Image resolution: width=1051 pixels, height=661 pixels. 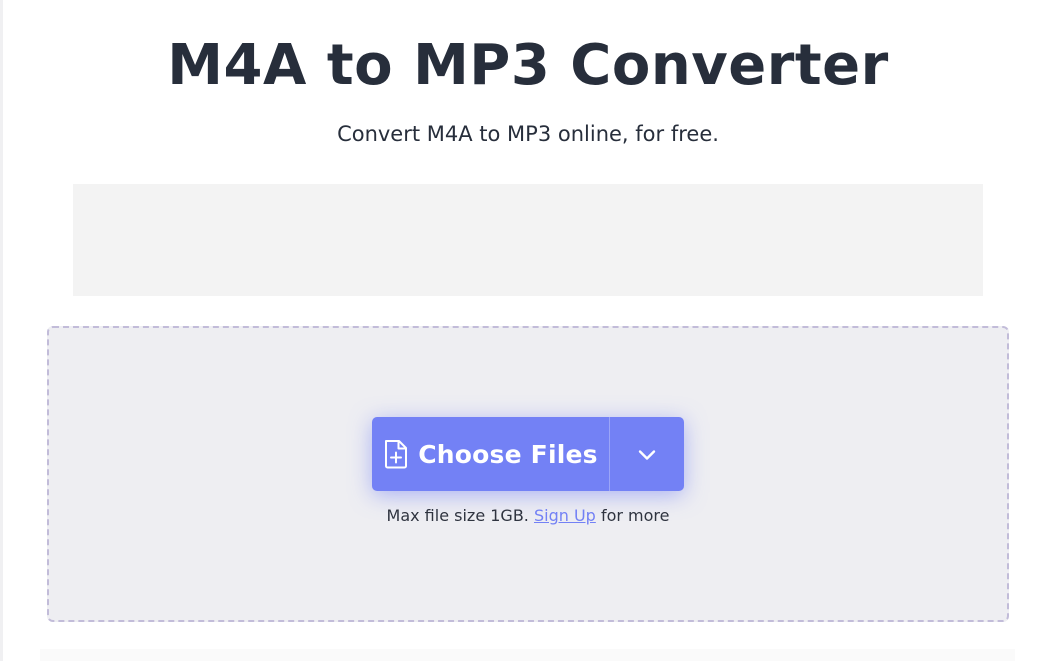 I want to click on page-subtitle: Convert M4A to MP3 online, for free., so click(x=528, y=134).